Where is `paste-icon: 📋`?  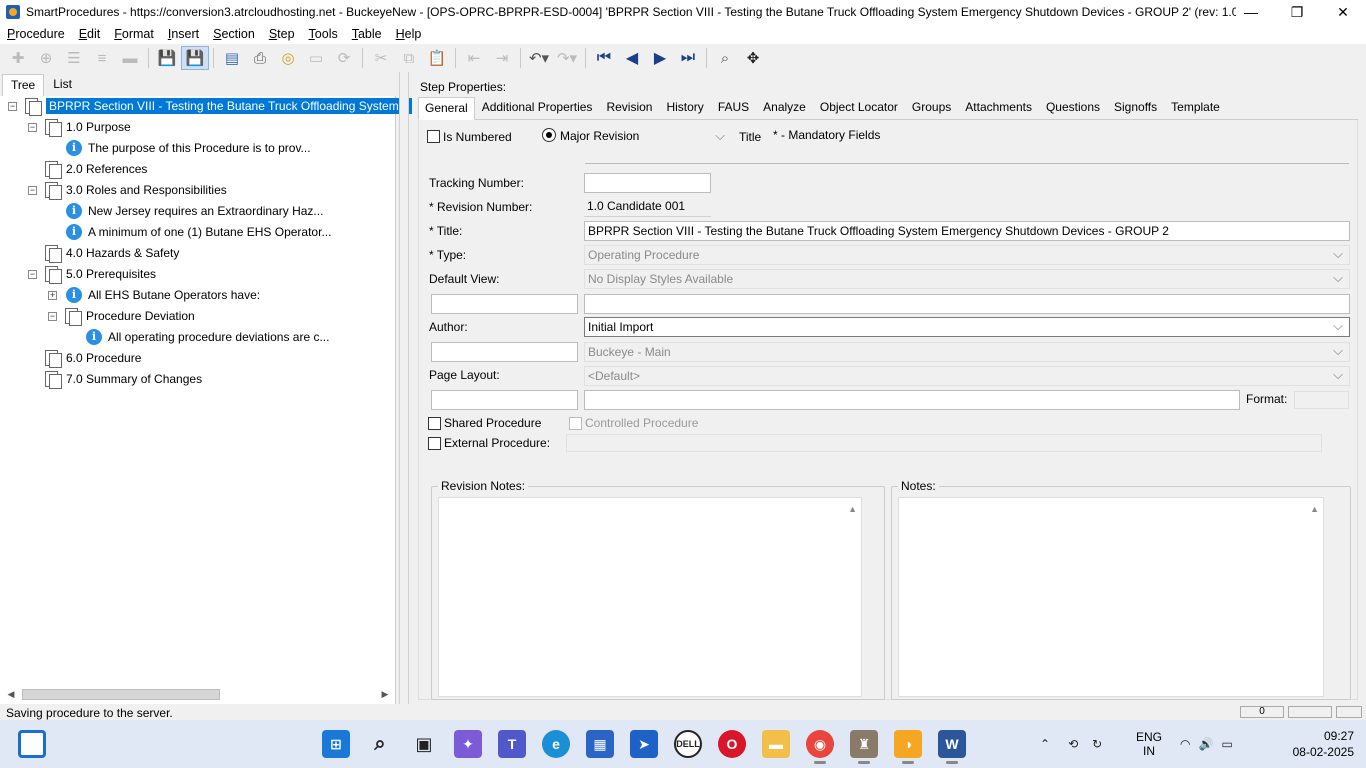
paste-icon: 📋 is located at coordinates (437, 58).